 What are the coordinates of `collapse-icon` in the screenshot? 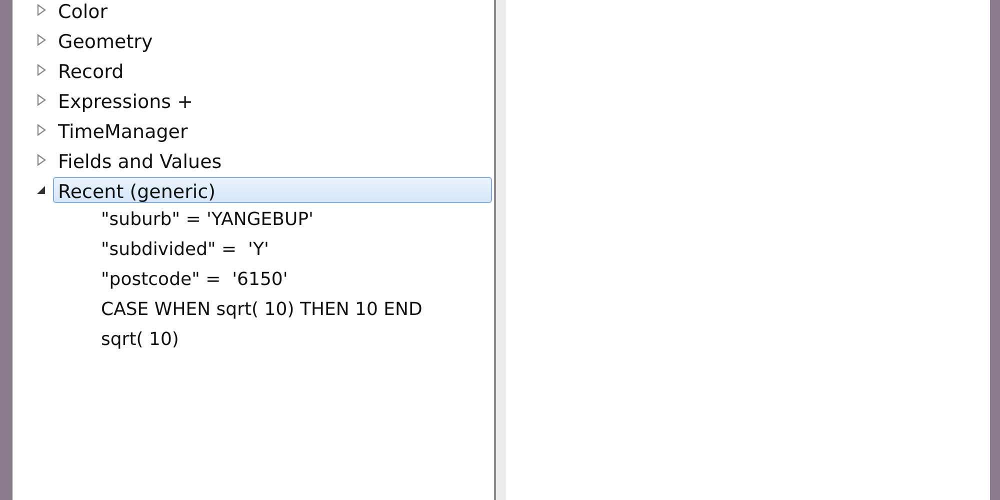 It's located at (41, 190).